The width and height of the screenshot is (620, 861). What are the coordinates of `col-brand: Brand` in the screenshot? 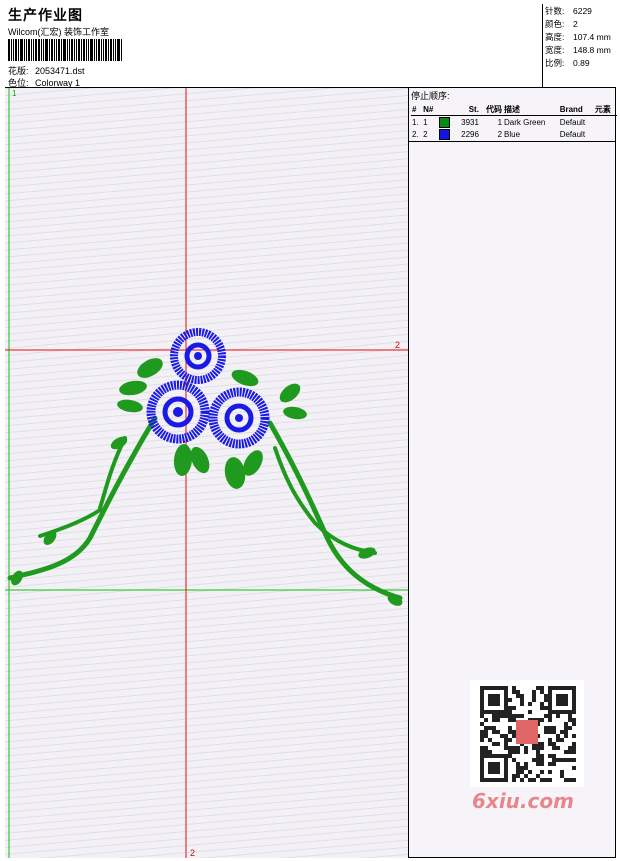 It's located at (576, 110).